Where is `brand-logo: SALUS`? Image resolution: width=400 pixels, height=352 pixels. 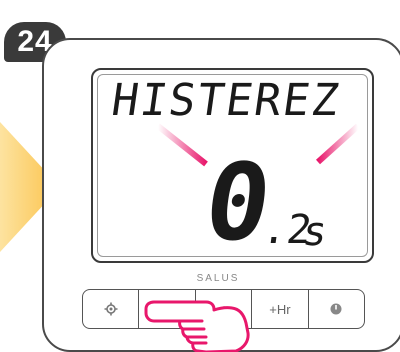
brand-logo: SALUS is located at coordinates (218, 278).